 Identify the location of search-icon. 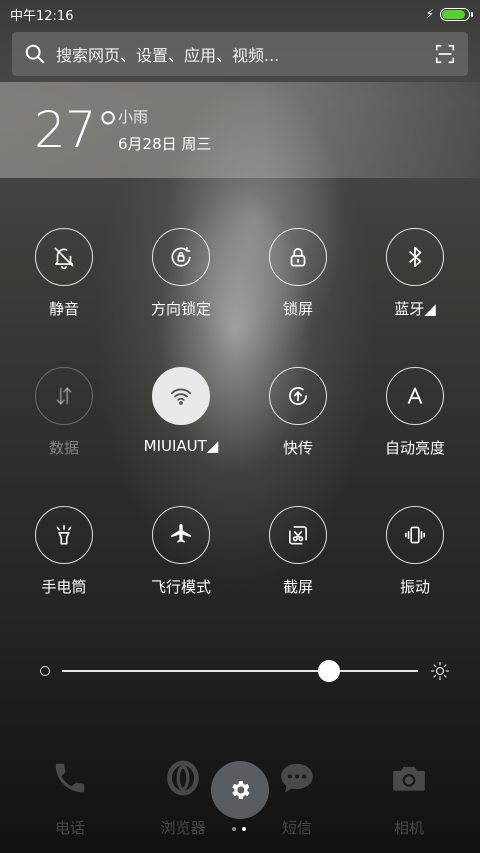
(35, 54).